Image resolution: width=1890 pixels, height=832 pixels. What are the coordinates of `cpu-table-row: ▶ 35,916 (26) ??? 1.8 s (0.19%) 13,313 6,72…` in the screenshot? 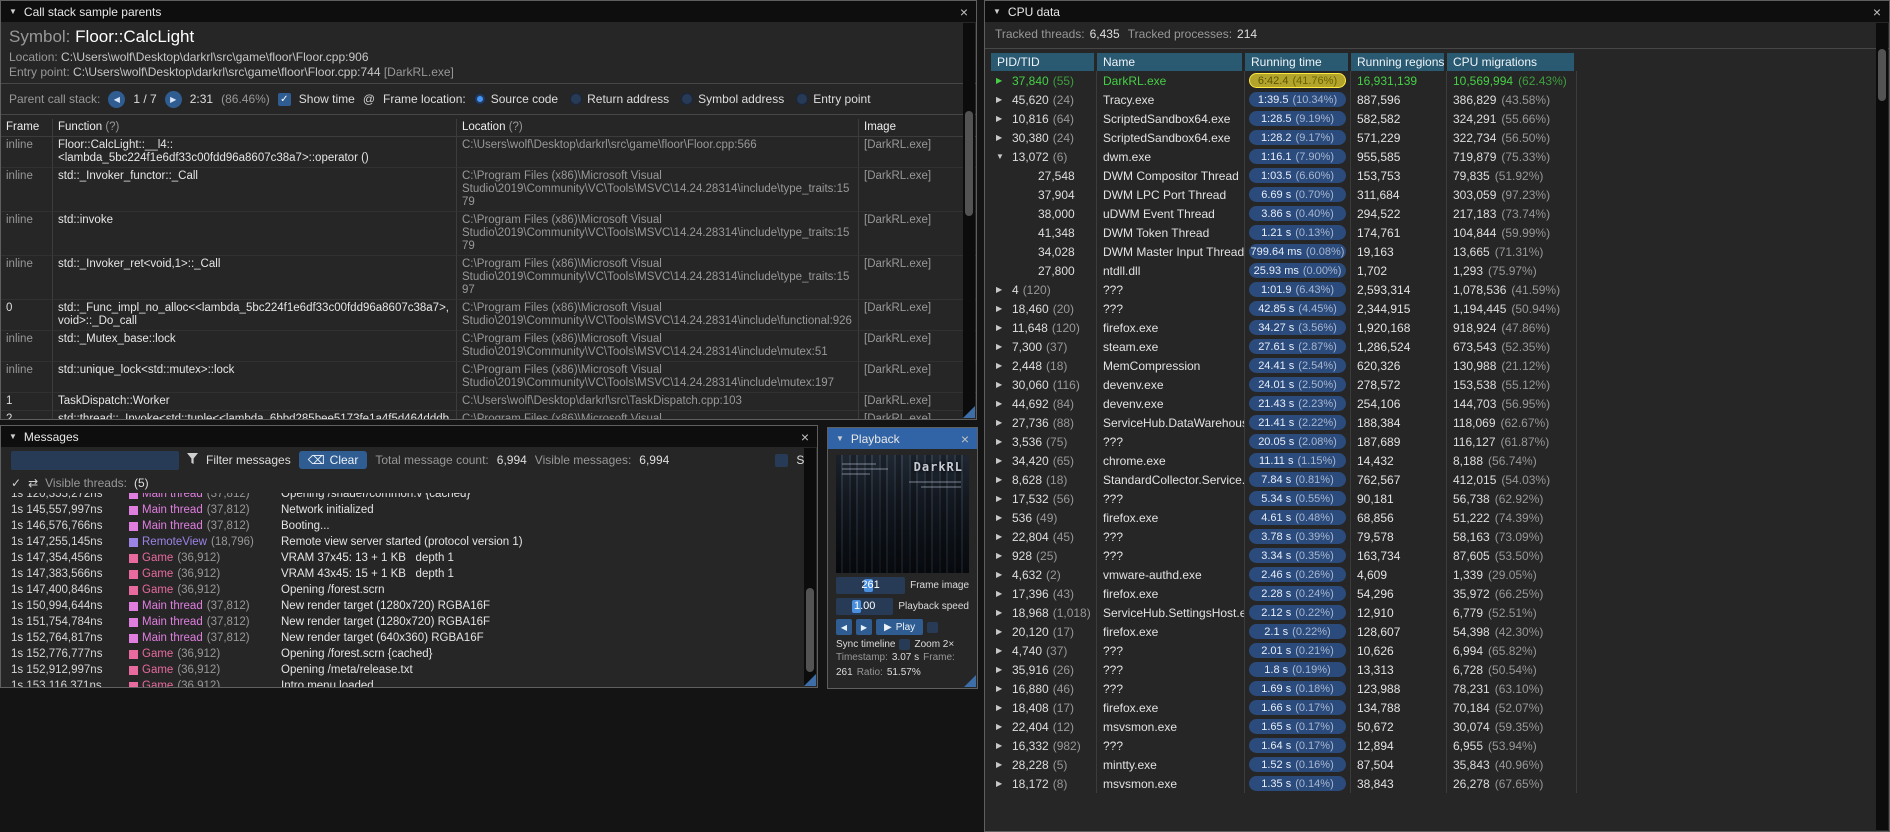 It's located at (1440, 669).